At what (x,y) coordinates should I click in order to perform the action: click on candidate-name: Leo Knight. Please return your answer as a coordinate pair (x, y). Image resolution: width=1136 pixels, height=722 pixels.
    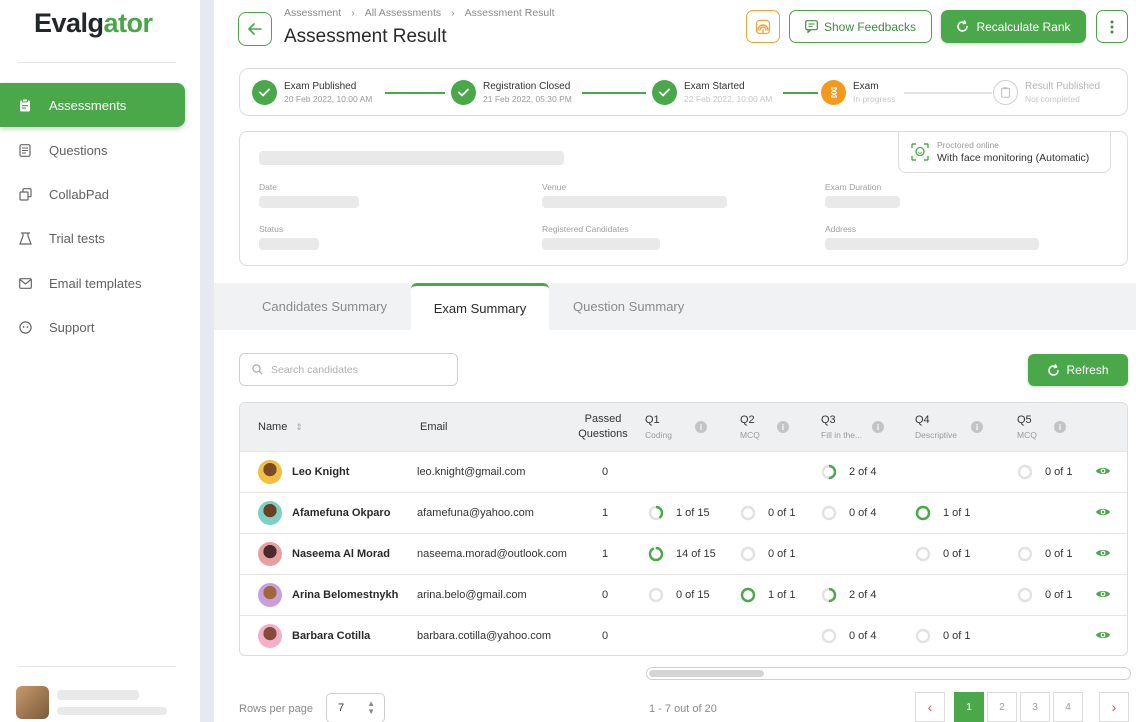
    Looking at the image, I should click on (320, 472).